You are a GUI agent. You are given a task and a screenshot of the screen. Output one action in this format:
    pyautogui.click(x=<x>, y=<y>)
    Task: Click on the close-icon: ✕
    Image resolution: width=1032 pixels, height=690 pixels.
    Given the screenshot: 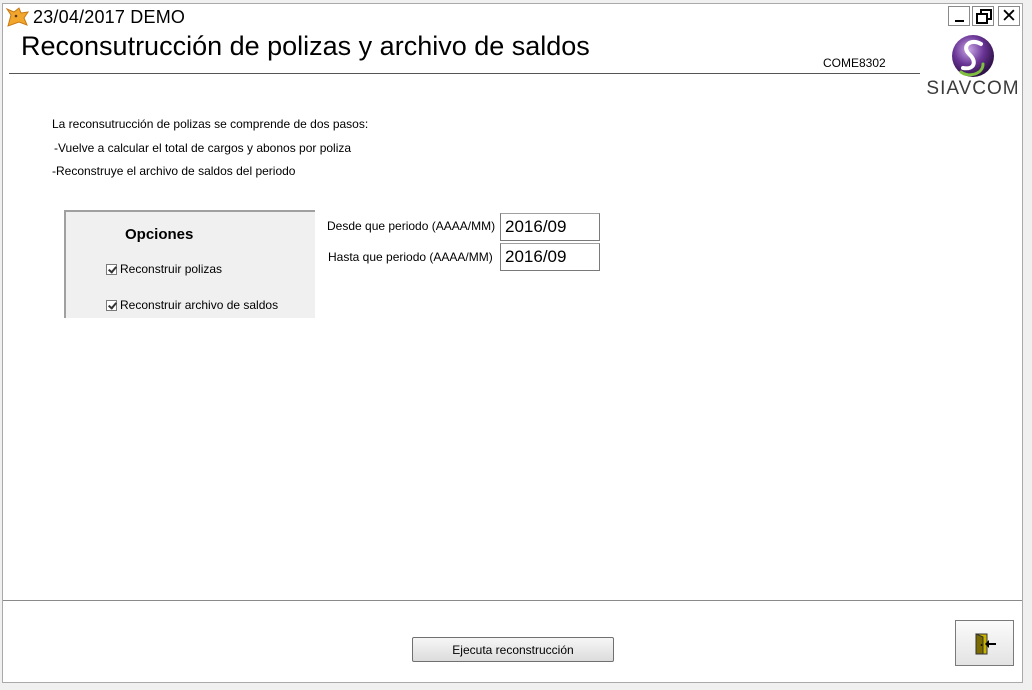 What is the action you would take?
    pyautogui.click(x=1009, y=16)
    